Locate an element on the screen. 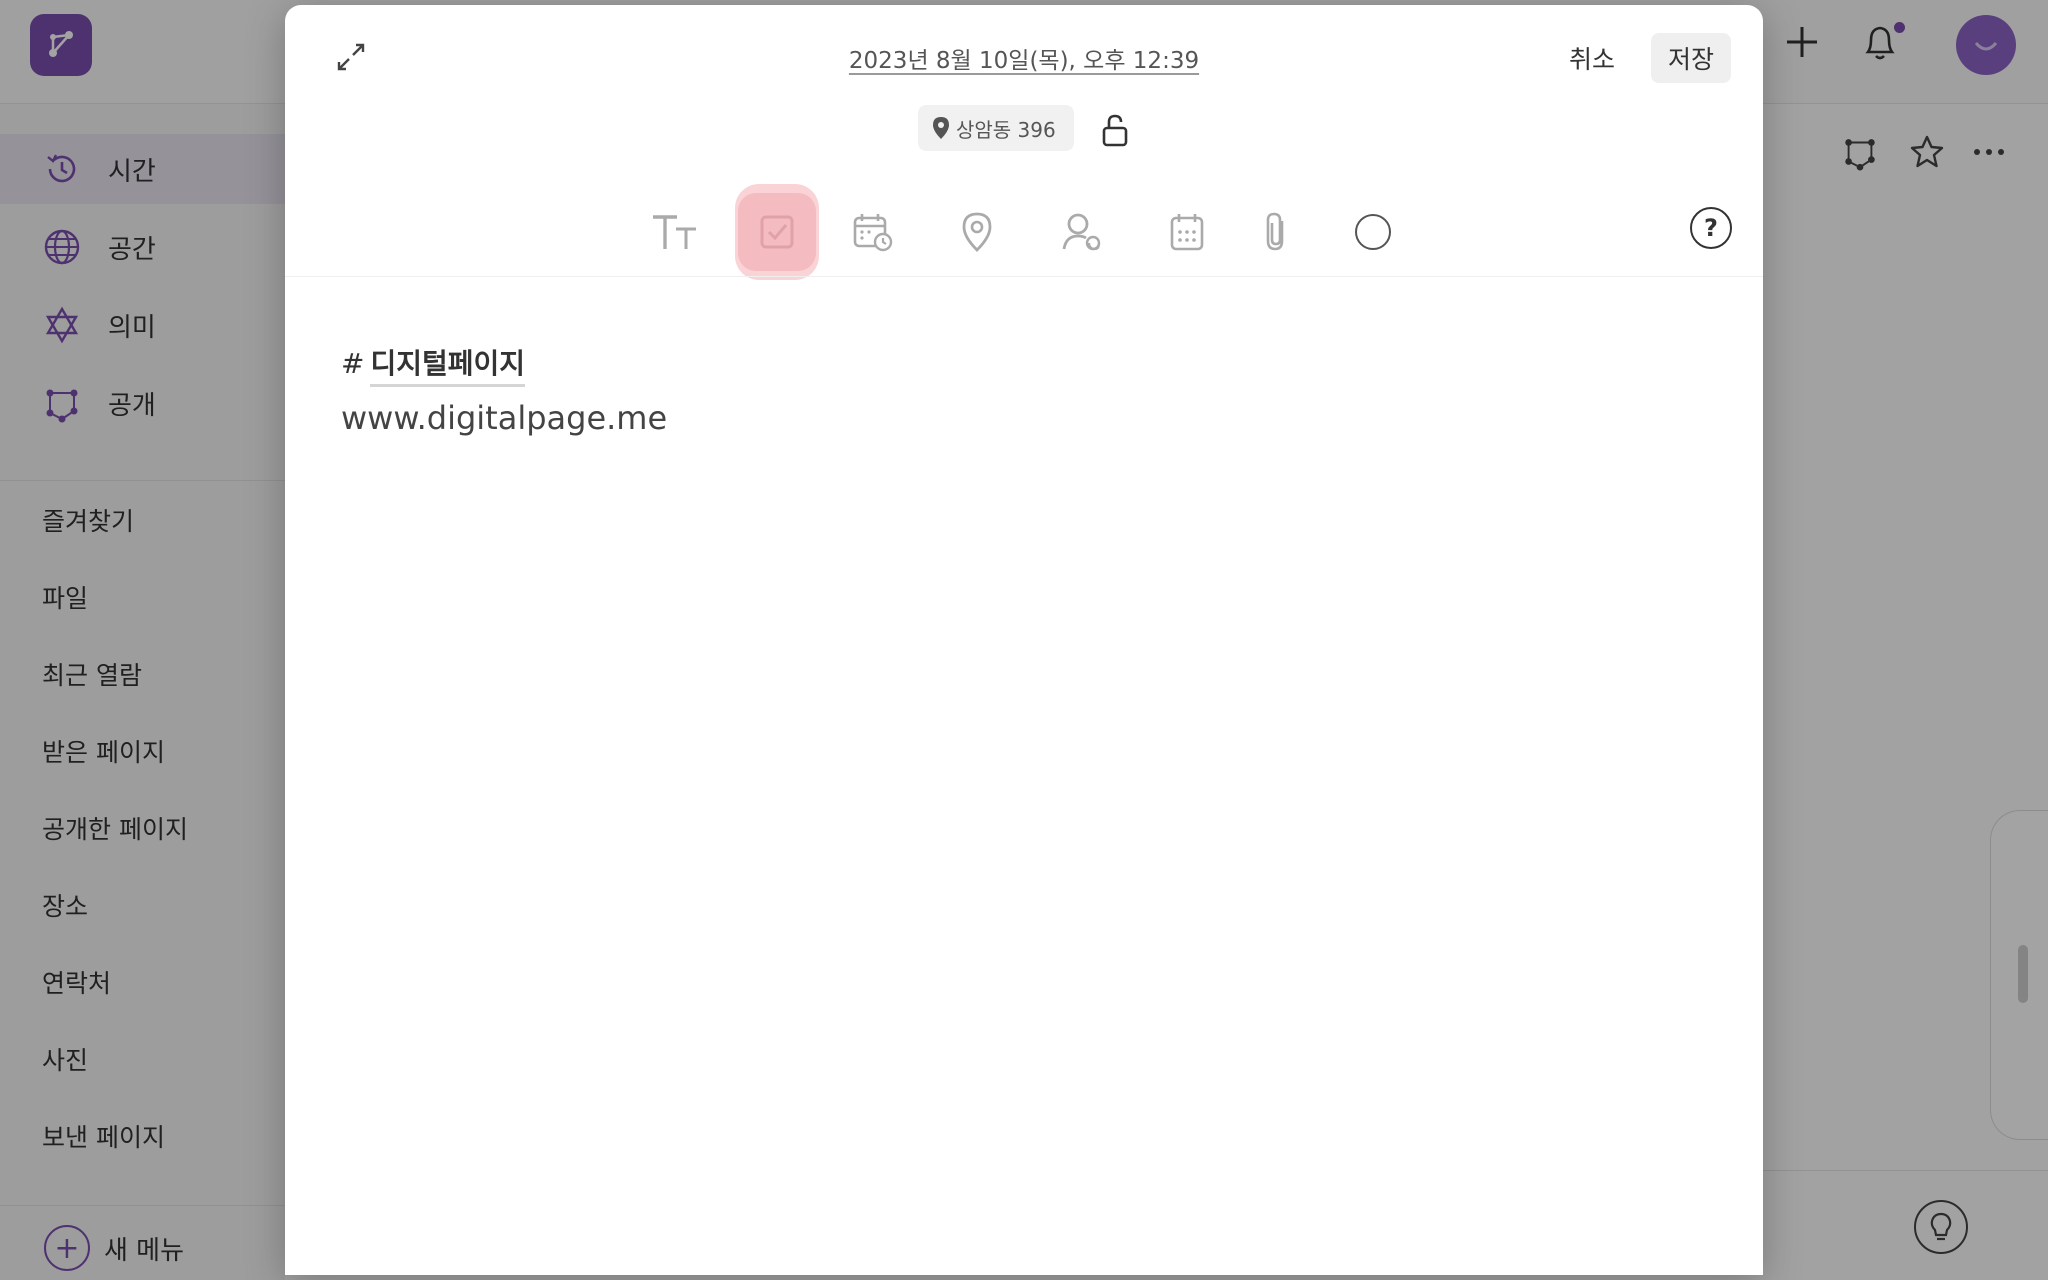 This screenshot has height=1280, width=2048. color-tool is located at coordinates (1373, 232).